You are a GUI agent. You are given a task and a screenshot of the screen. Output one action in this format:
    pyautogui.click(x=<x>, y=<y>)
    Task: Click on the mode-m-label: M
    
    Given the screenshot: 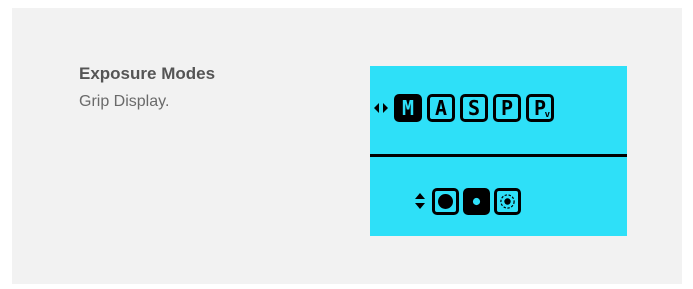 What is the action you would take?
    pyautogui.click(x=408, y=108)
    